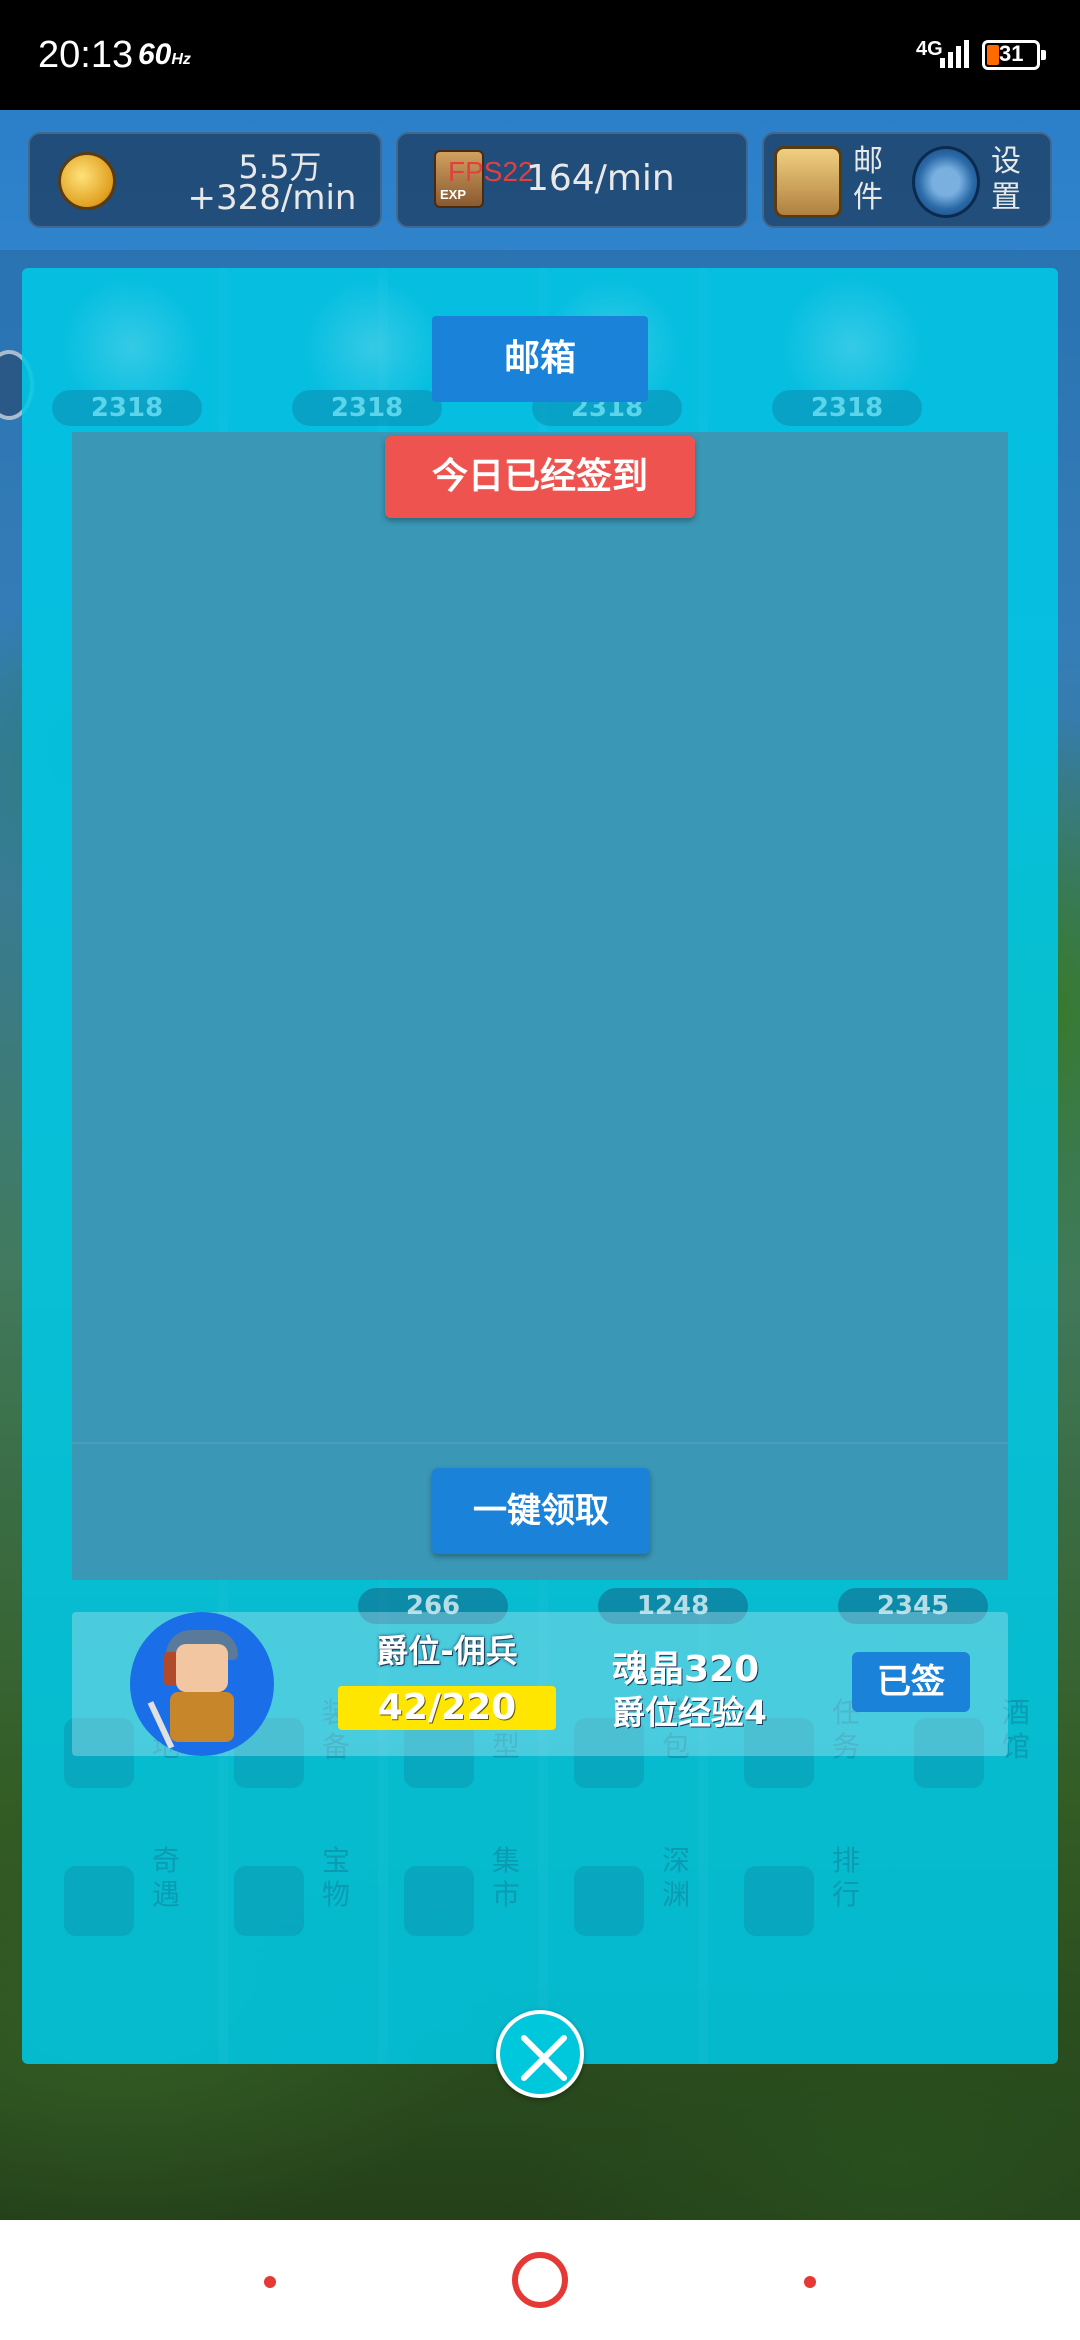  I want to click on close-button, so click(540, 2054).